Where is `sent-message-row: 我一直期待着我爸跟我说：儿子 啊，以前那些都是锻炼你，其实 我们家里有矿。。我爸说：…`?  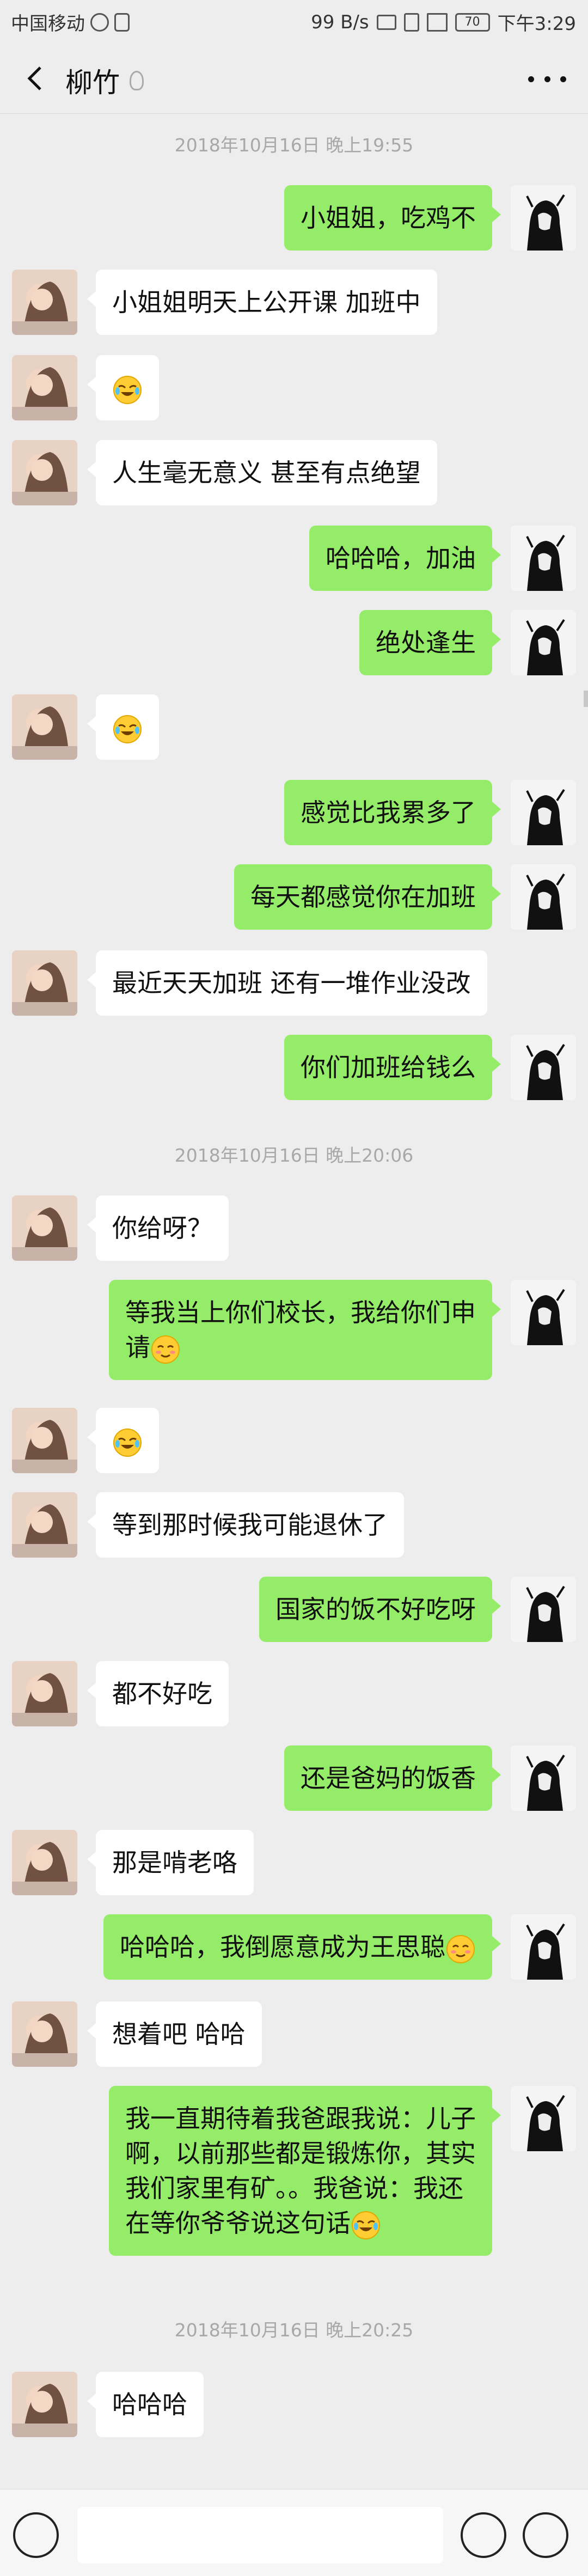 sent-message-row: 我一直期待着我爸跟我说：儿子 啊，以前那些都是锻炼你，其实 我们家里有矿。。我爸说：… is located at coordinates (294, 2173).